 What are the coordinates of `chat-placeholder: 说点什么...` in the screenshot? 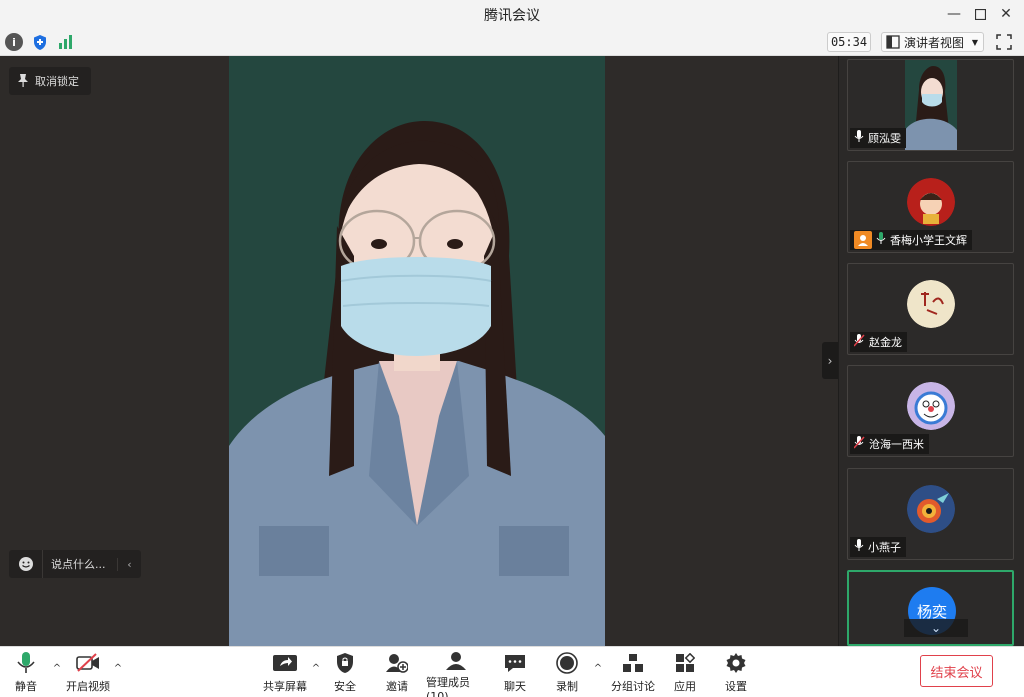 It's located at (78, 564).